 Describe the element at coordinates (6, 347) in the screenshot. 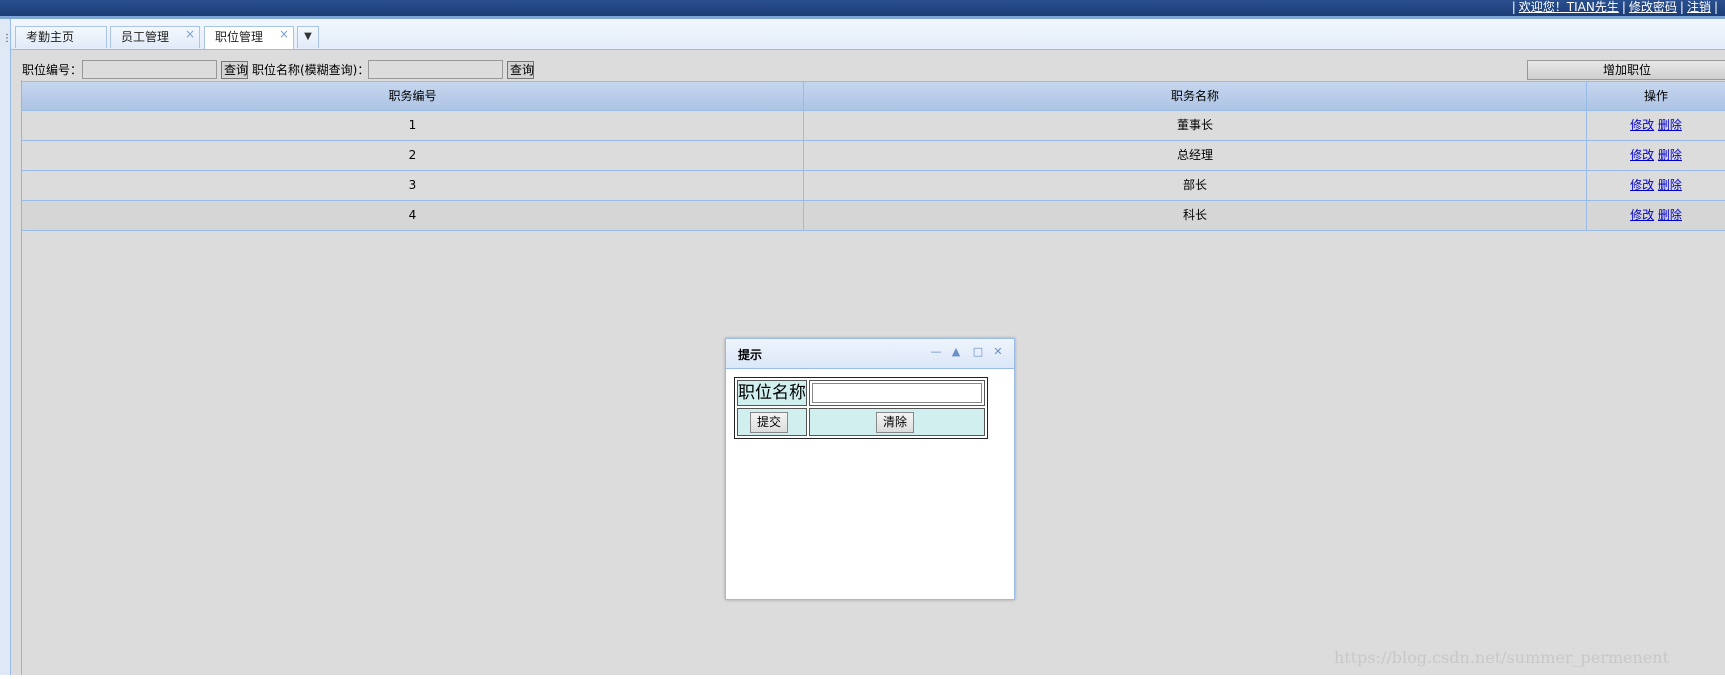

I see `left-collapsed-panel: ⋮` at that location.